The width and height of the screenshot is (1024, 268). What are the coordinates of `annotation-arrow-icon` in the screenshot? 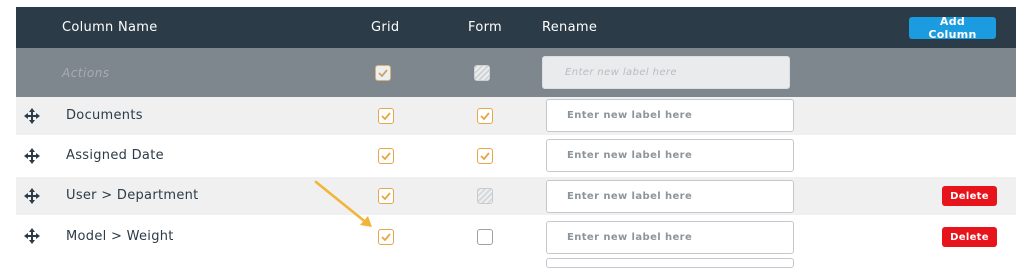 It's located at (343, 203).